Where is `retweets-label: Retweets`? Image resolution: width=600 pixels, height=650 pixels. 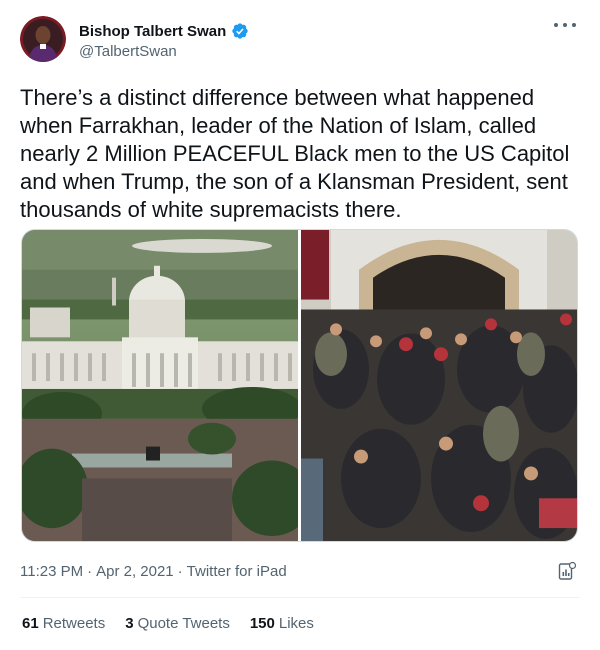
retweets-label: Retweets is located at coordinates (74, 623).